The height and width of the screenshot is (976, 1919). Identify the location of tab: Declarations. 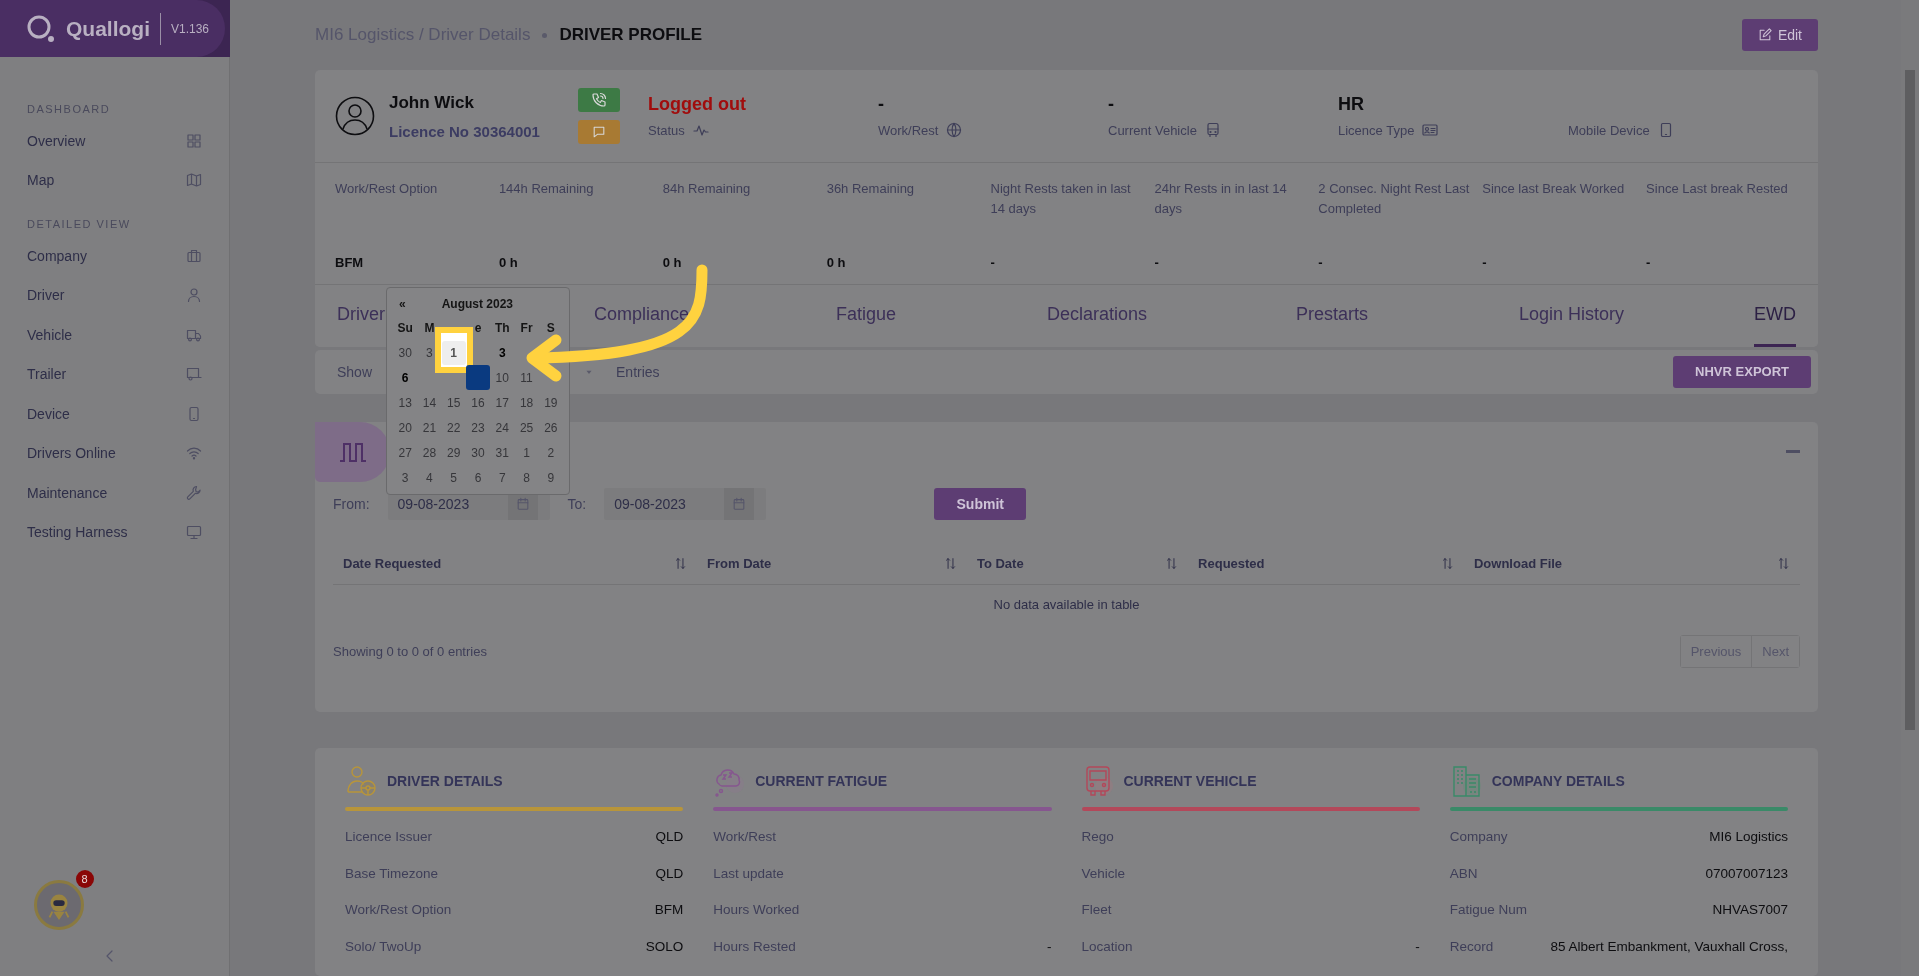
(1097, 316).